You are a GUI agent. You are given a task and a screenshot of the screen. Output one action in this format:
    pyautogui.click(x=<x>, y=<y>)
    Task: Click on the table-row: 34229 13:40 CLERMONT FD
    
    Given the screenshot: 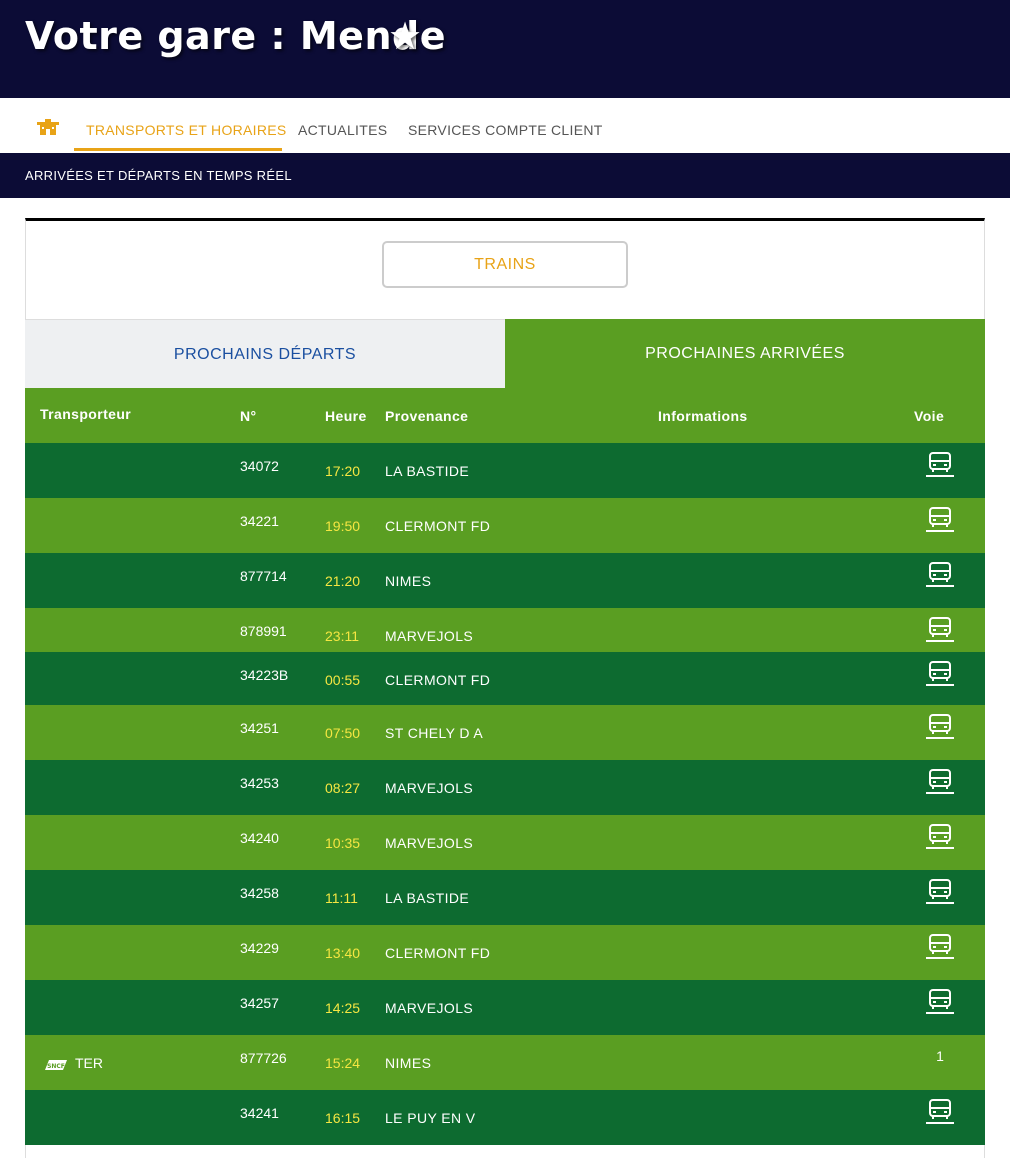 What is the action you would take?
    pyautogui.click(x=505, y=952)
    